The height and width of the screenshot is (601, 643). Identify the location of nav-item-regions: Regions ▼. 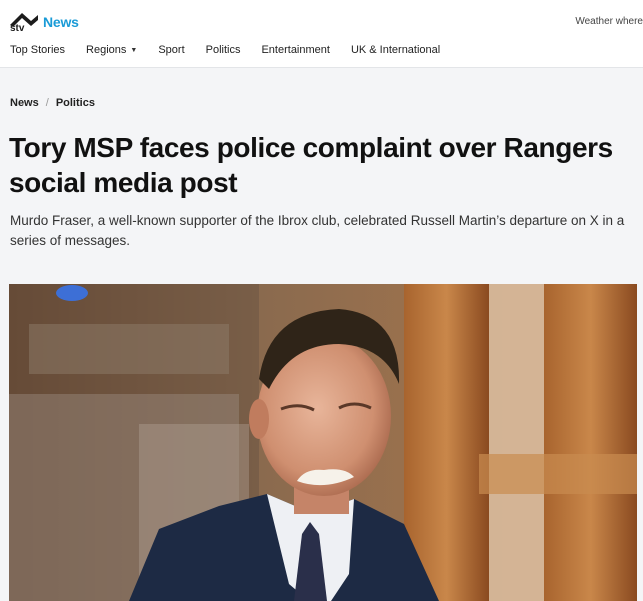
(111, 50).